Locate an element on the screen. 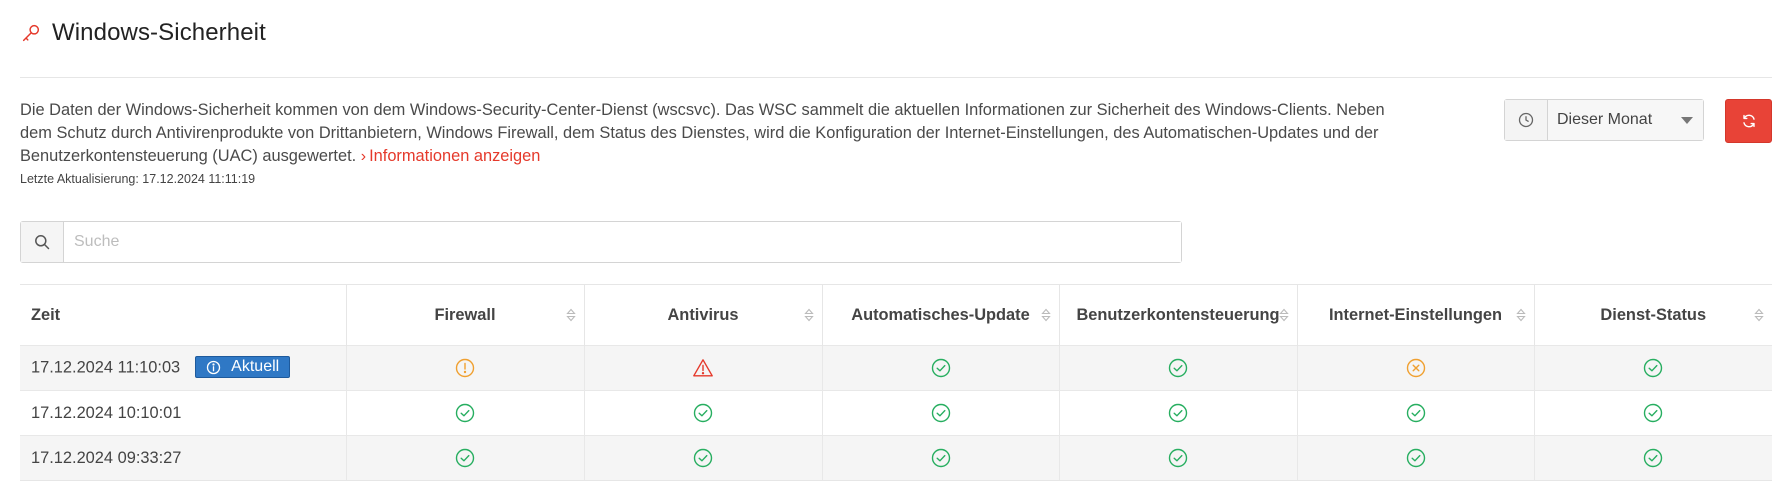  column-header-label: Dienst-Status is located at coordinates (1653, 314).